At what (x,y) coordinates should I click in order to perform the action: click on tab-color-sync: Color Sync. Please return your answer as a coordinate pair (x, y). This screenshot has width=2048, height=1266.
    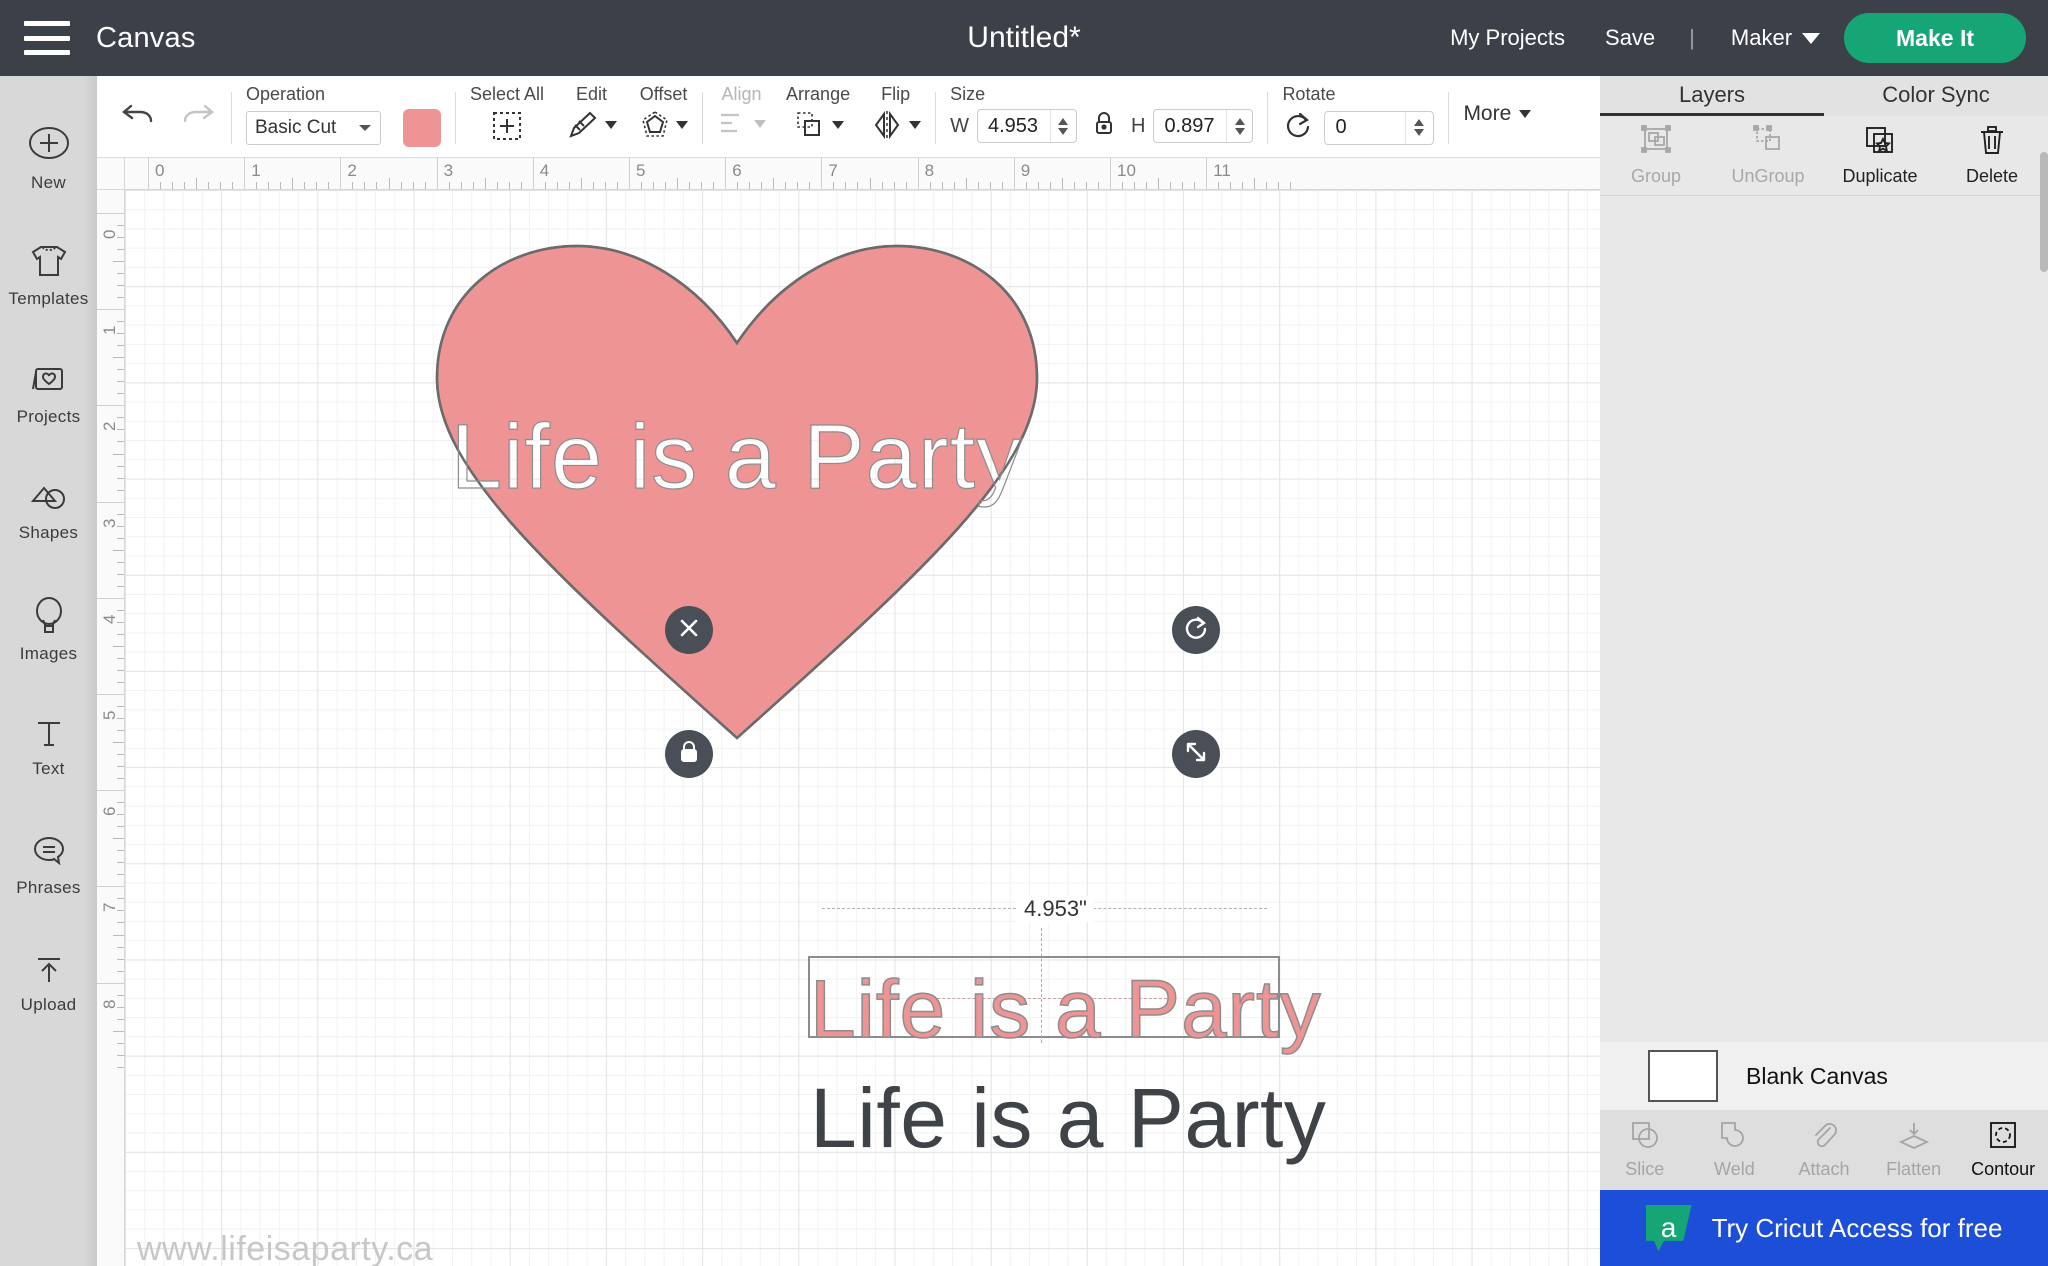
    Looking at the image, I should click on (1936, 96).